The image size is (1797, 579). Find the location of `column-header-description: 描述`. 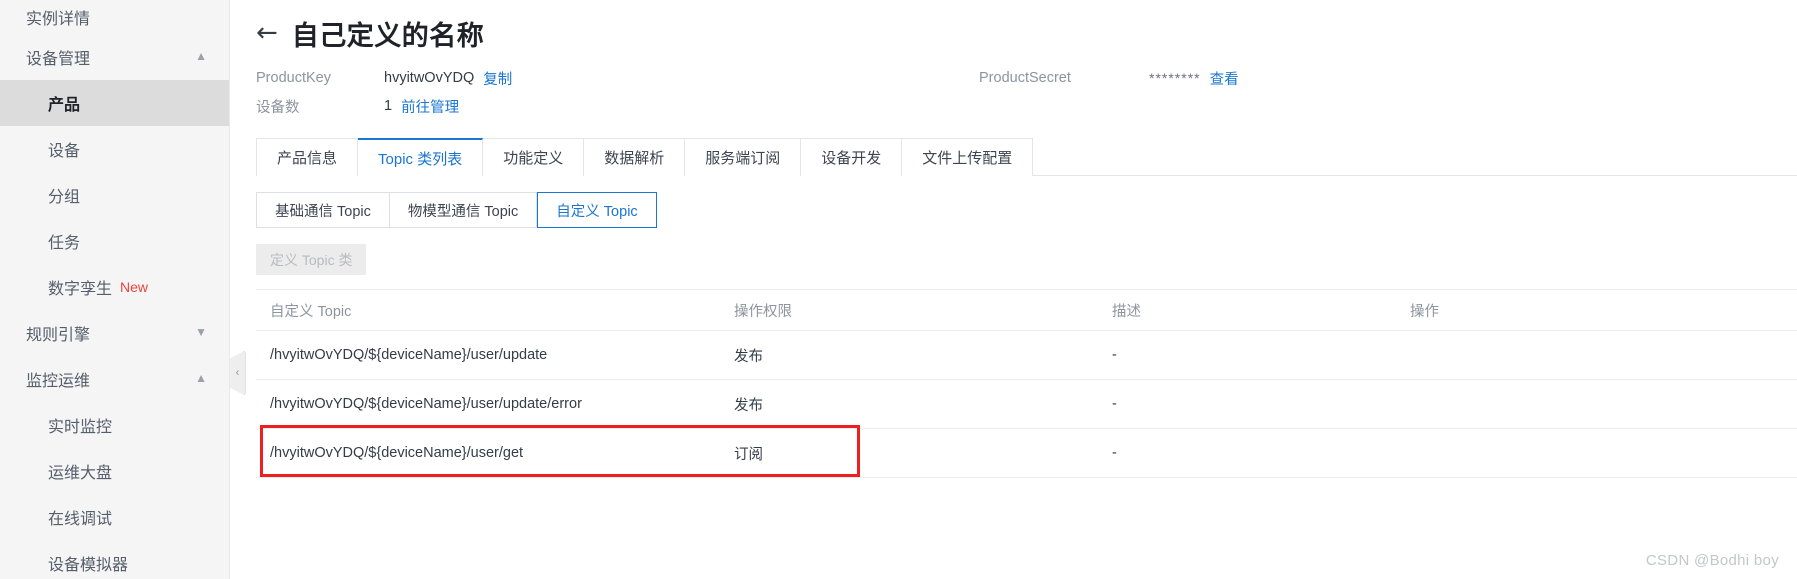

column-header-description: 描述 is located at coordinates (1126, 311).